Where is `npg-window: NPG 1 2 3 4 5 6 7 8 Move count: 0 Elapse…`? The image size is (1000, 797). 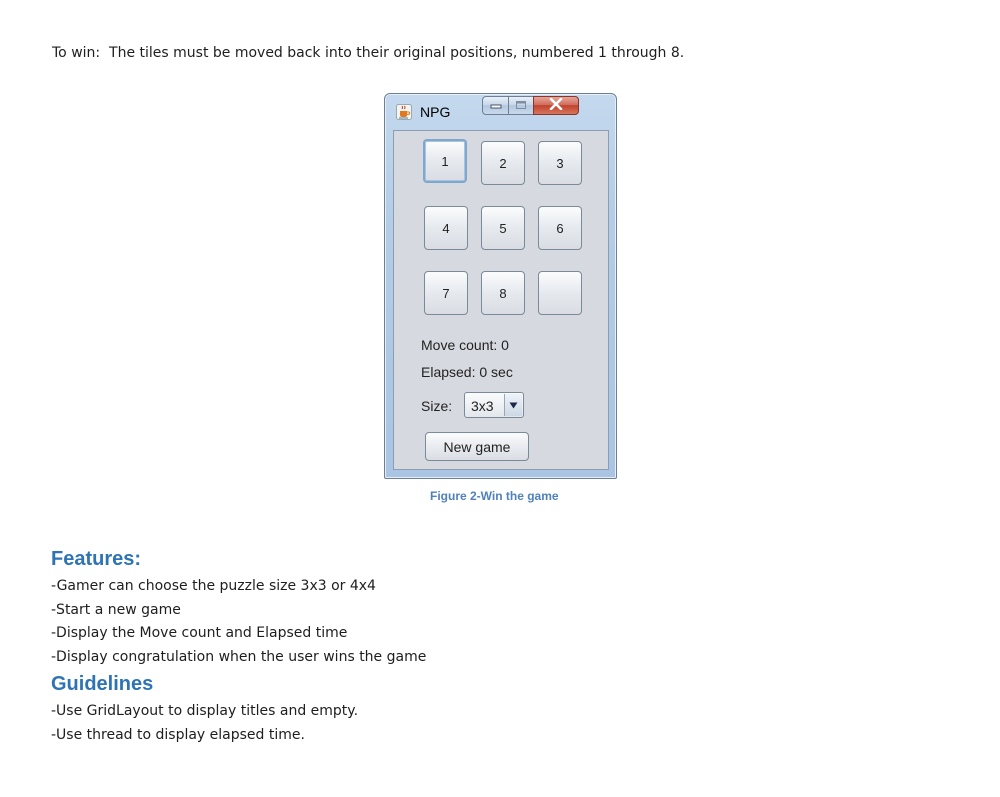
npg-window: NPG 1 2 3 4 5 6 7 8 Move count: 0 Elapse… is located at coordinates (500, 286).